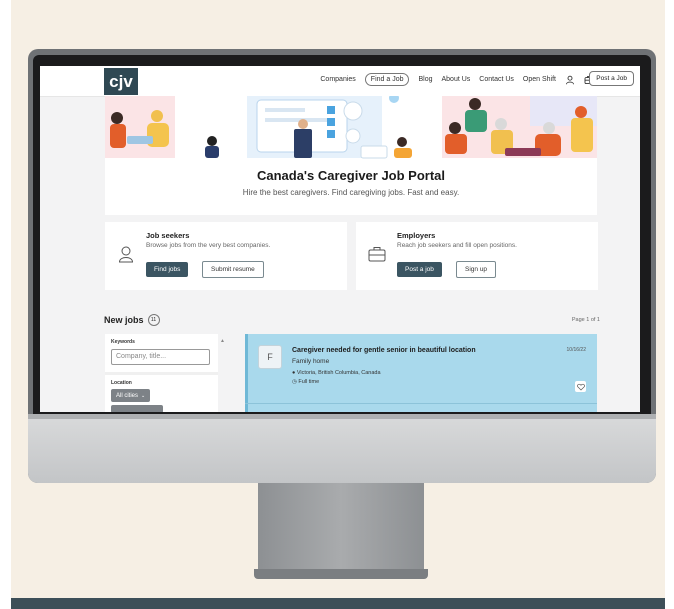 This screenshot has height=609, width=674. Describe the element at coordinates (377, 254) in the screenshot. I see `briefcase-icon` at that location.